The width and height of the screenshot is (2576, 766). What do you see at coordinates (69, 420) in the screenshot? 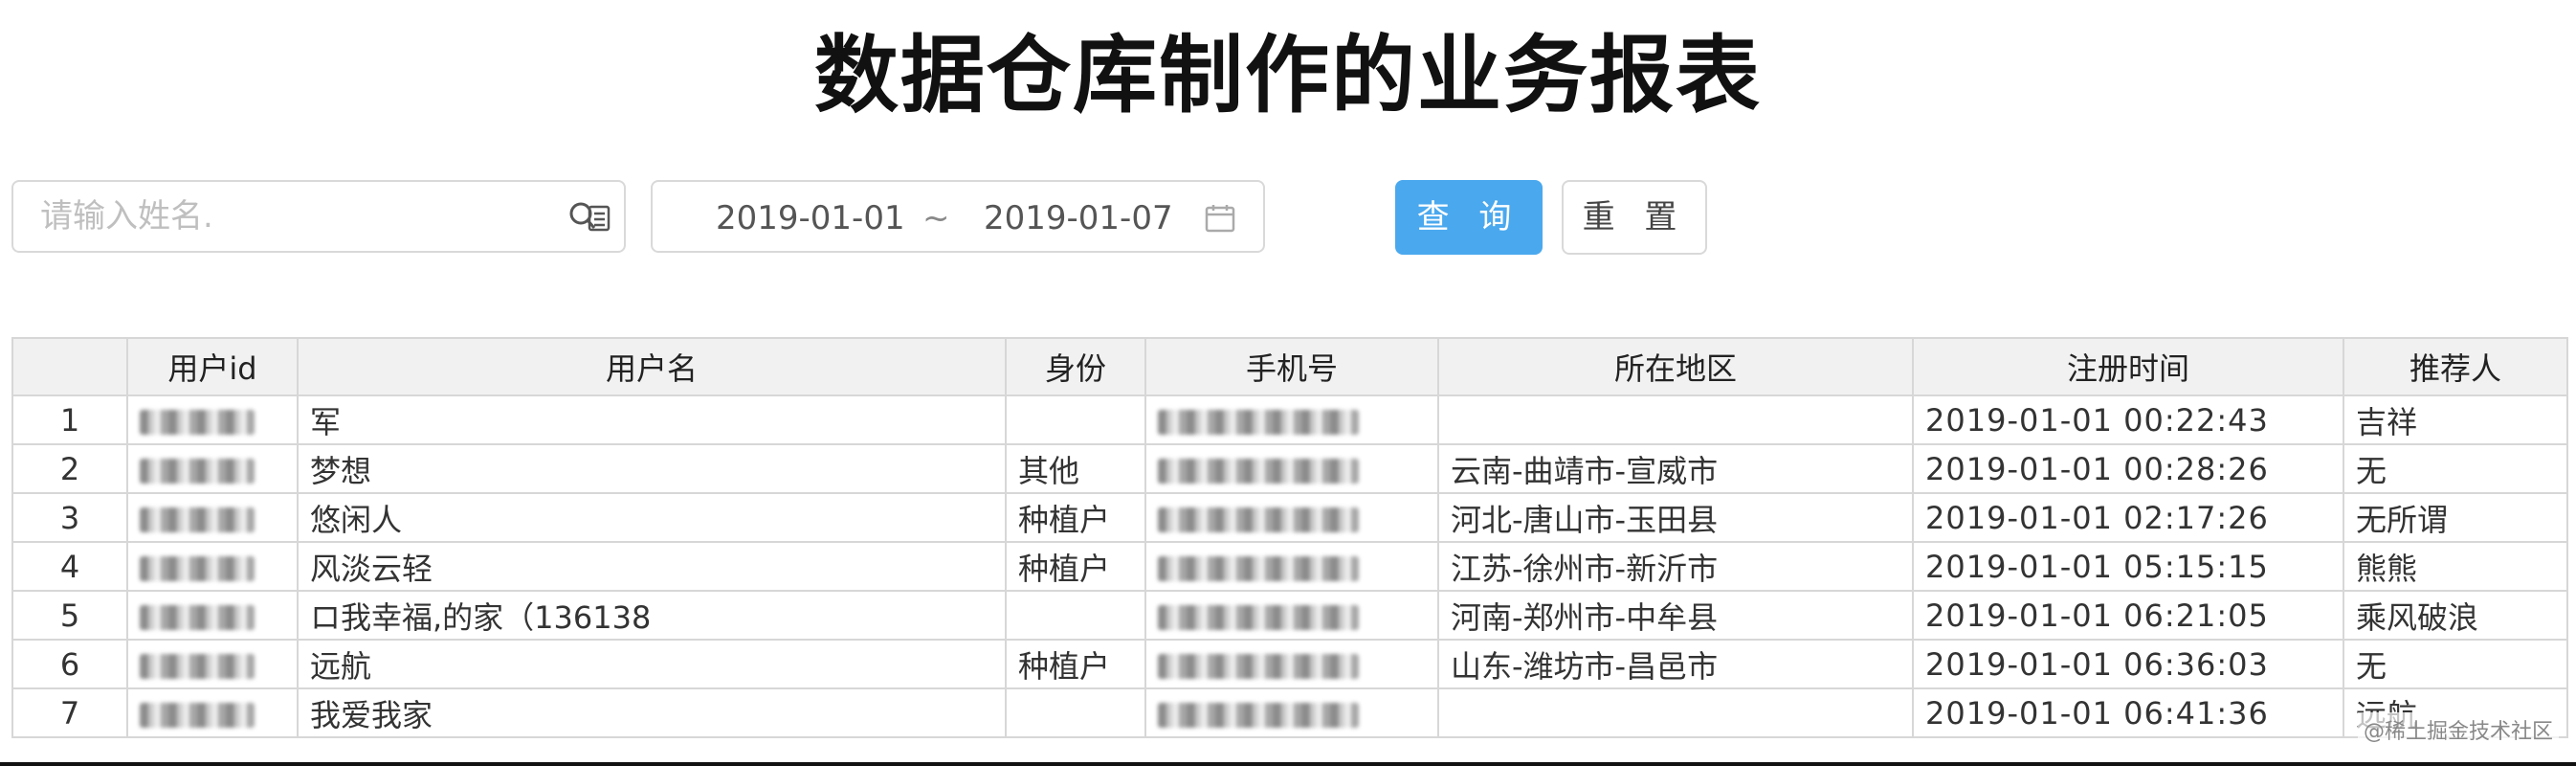
I see `row-index: 1` at bounding box center [69, 420].